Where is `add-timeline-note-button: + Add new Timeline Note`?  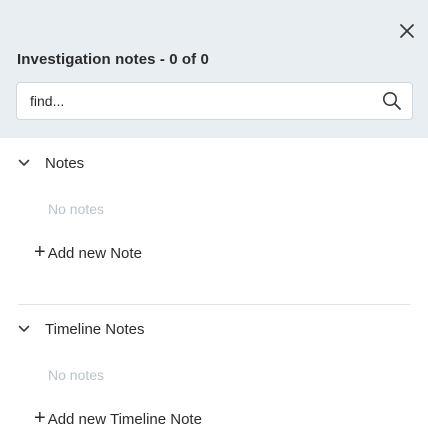 add-timeline-note-button: + Add new Timeline Note is located at coordinates (118, 419).